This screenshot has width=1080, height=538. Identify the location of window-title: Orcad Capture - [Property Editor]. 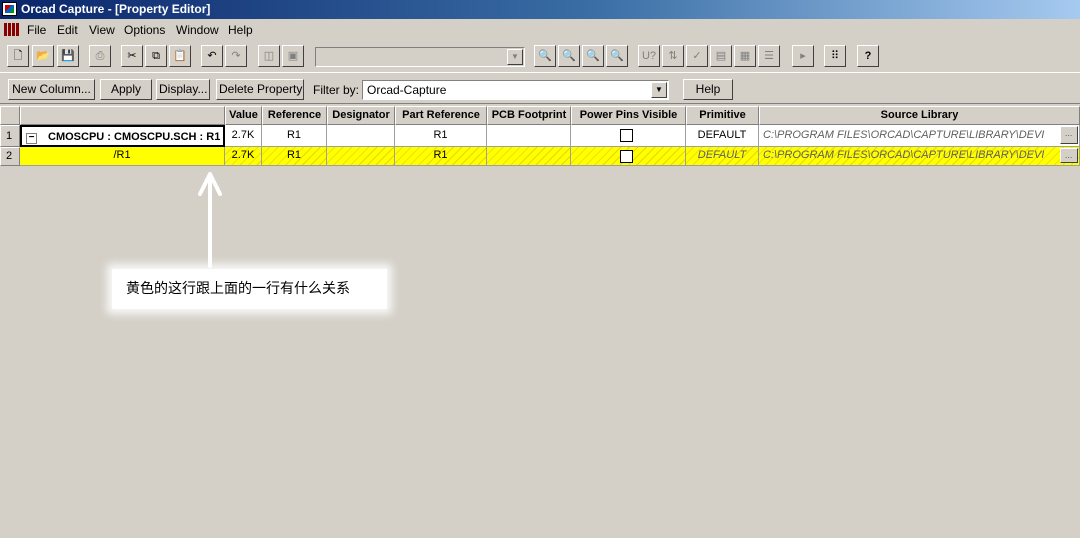
(116, 9).